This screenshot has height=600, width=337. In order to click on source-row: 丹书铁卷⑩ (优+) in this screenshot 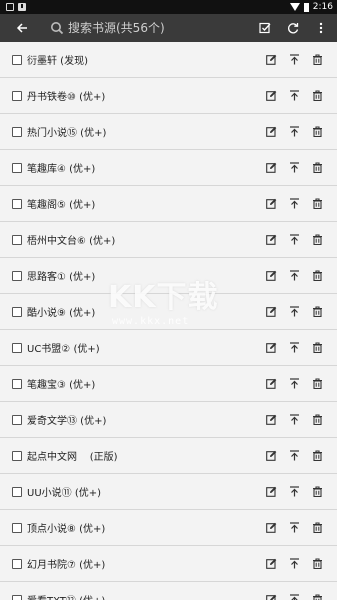, I will do `click(168, 96)`.